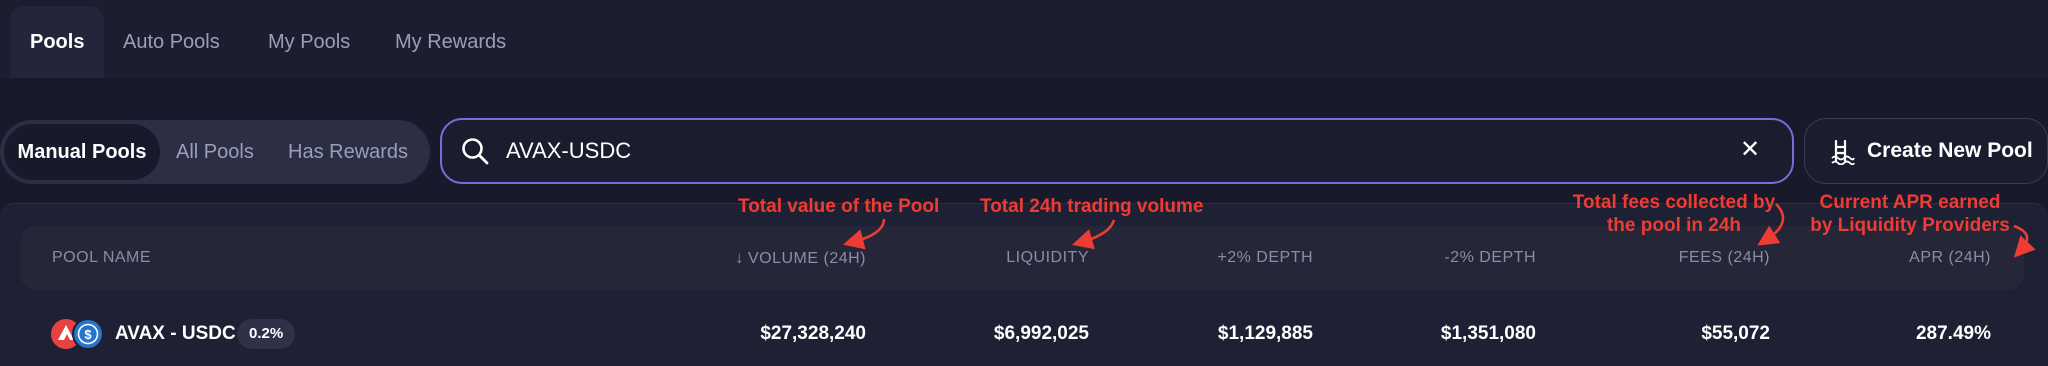  Describe the element at coordinates (739, 257) in the screenshot. I see `sort-desc-icon: ↓` at that location.